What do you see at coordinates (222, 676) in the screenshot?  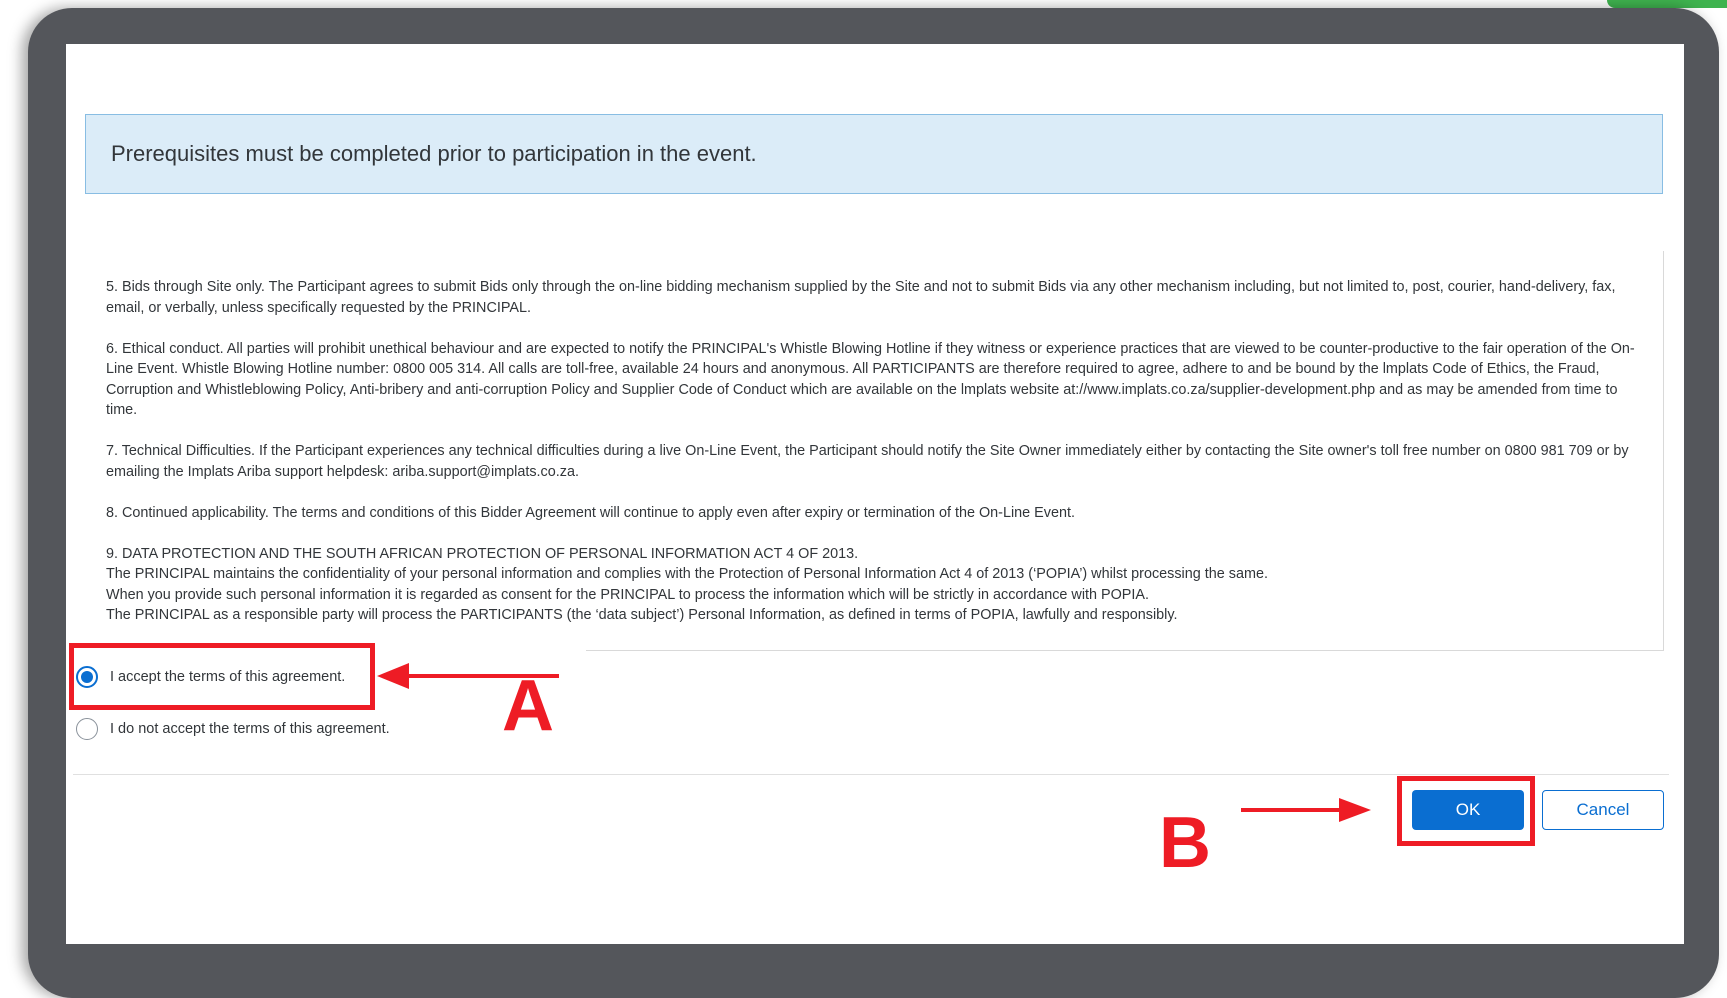 I see `annotation-box-a` at bounding box center [222, 676].